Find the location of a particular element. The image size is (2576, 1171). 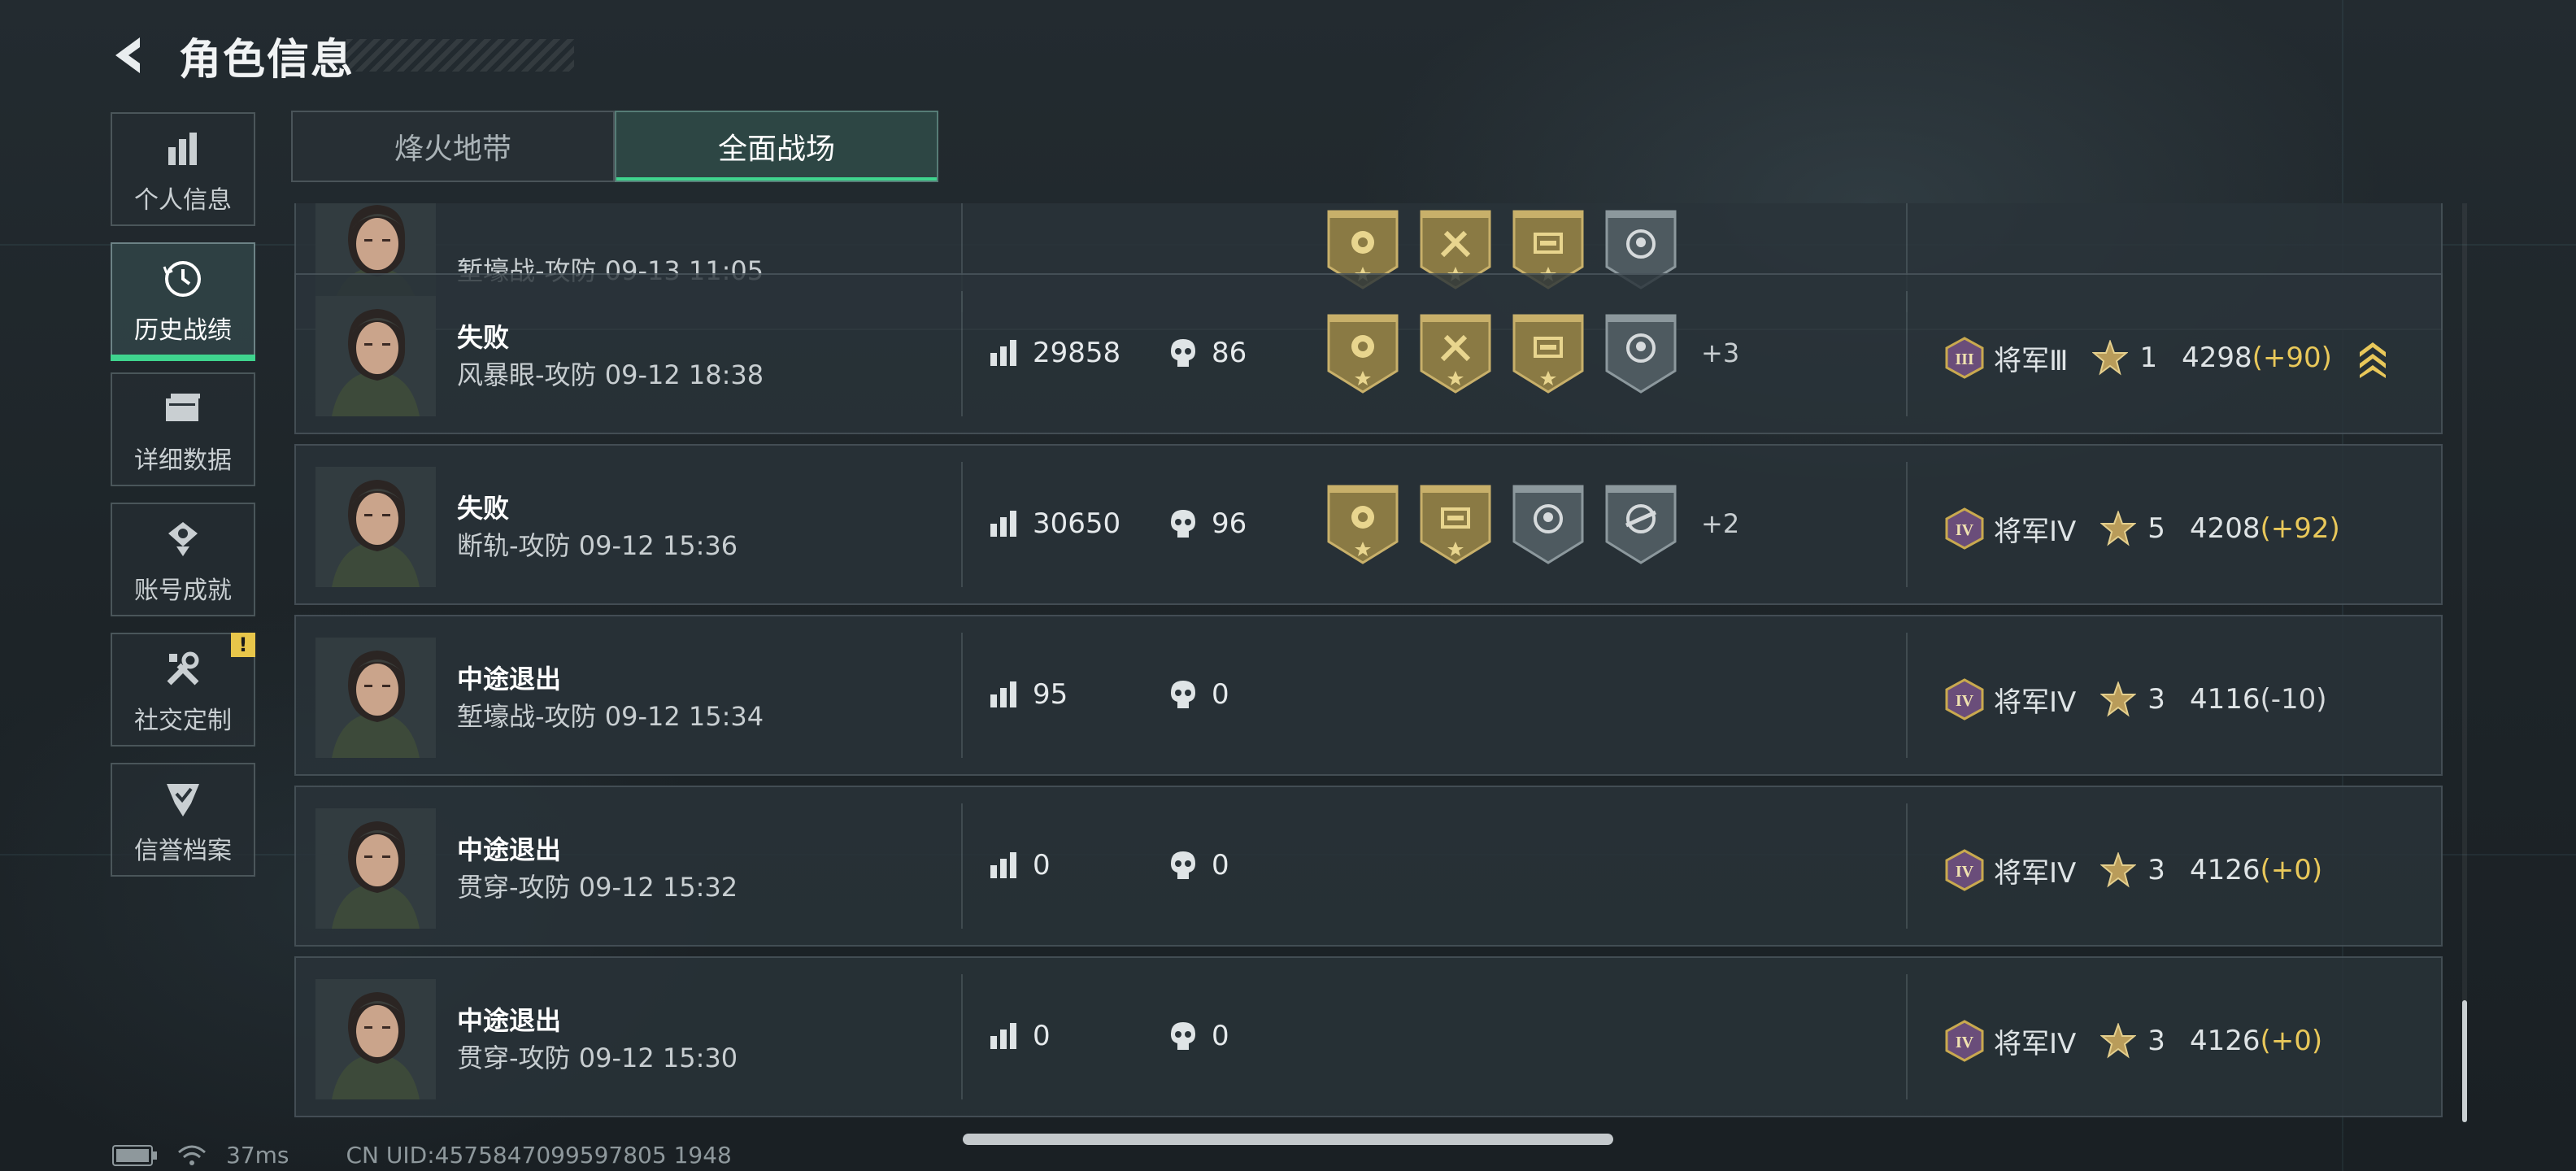

status-footer: 37ms CN UID:4575847099597805 1948 is located at coordinates (432, 1155).